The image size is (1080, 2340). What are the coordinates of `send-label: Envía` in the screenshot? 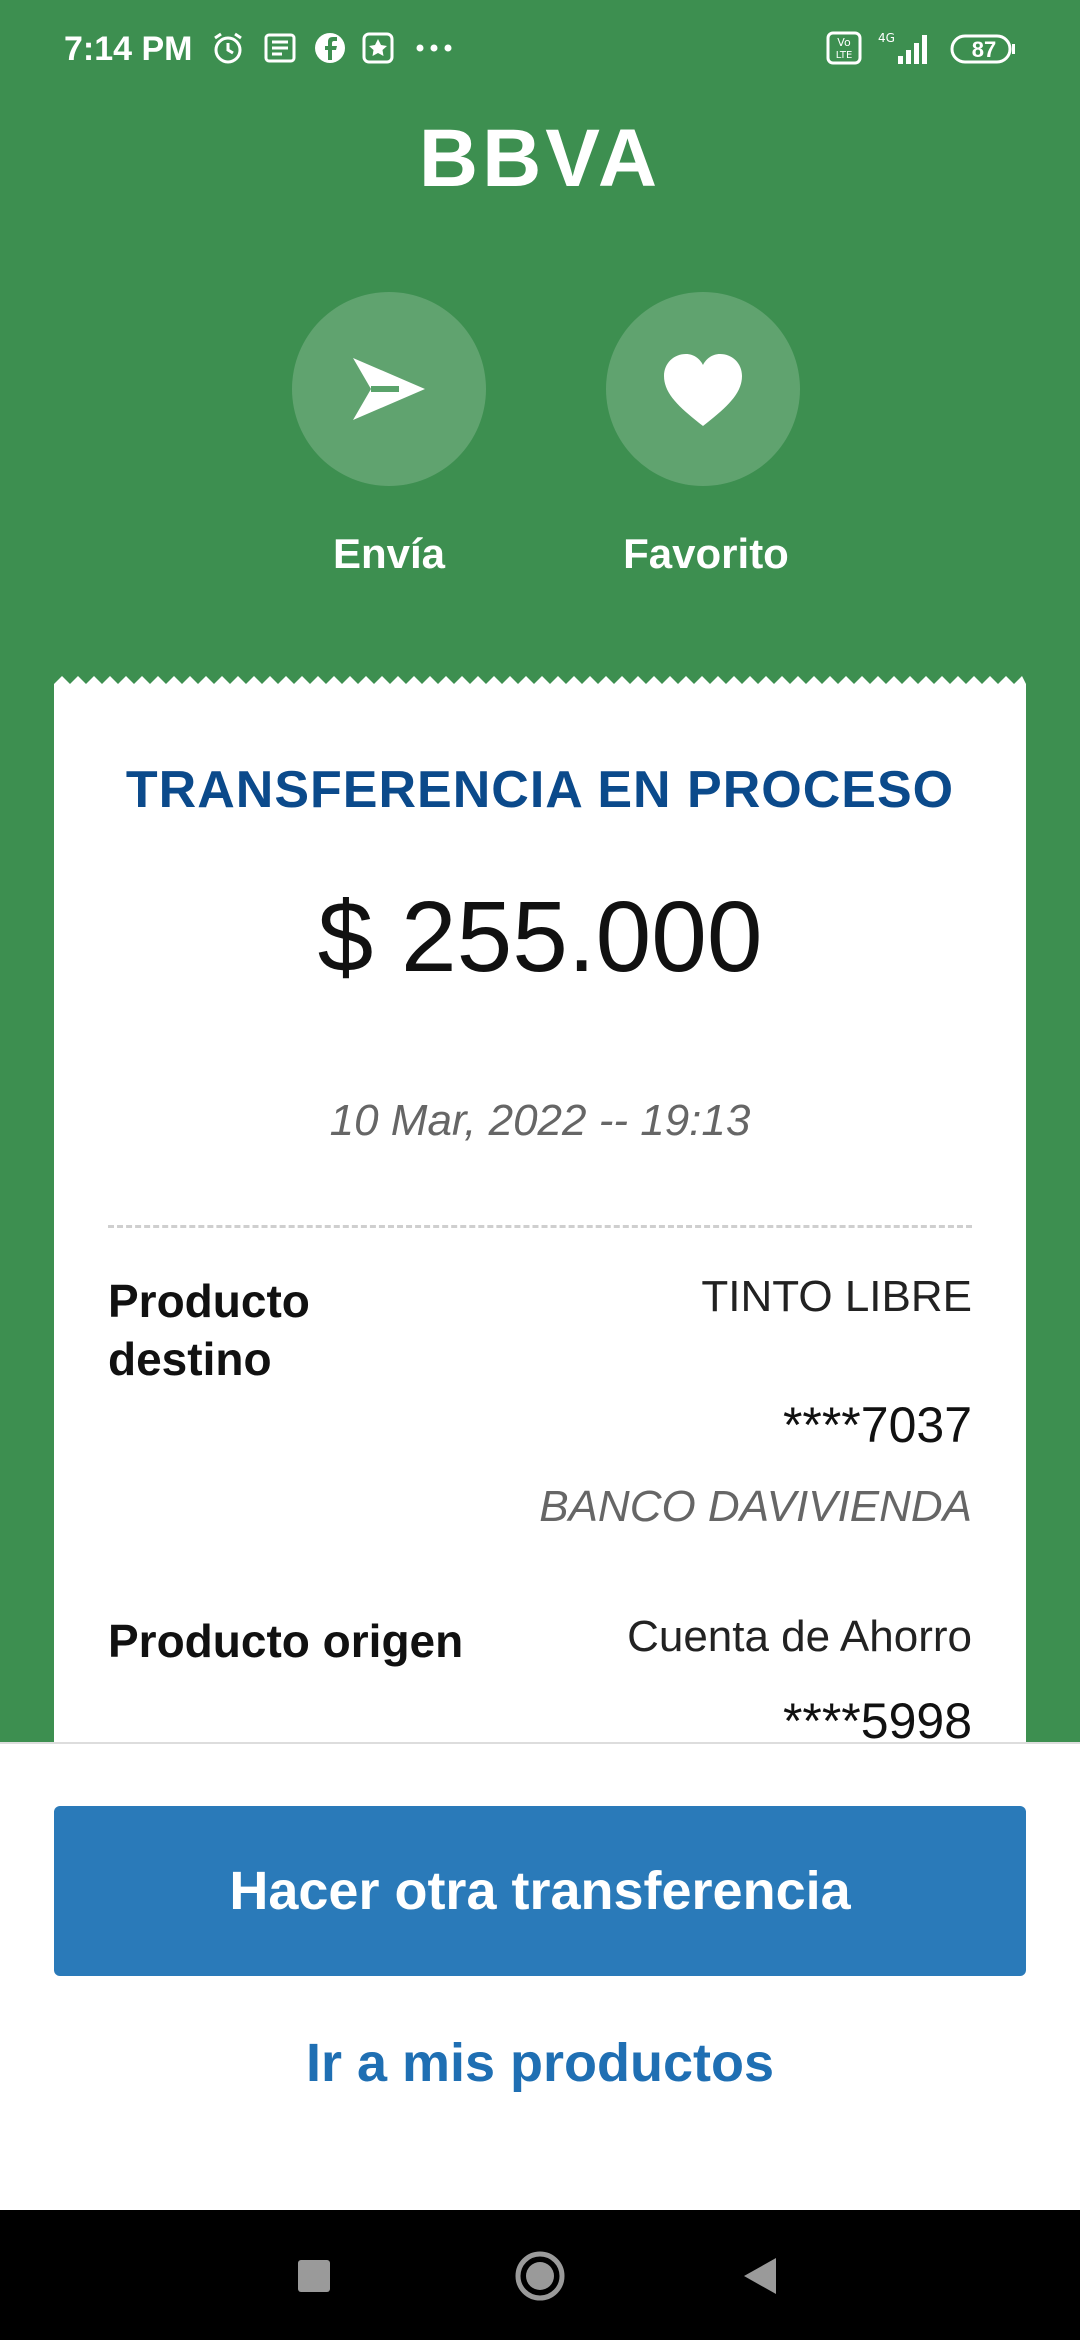 It's located at (389, 554).